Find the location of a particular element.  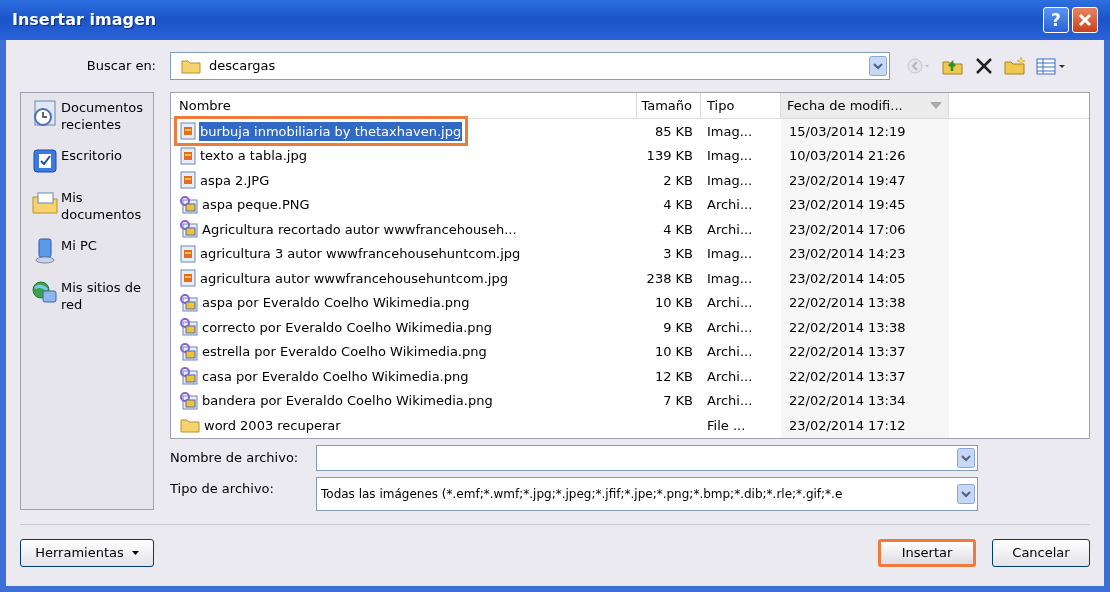

places-item: Mi PC is located at coordinates (87, 251).